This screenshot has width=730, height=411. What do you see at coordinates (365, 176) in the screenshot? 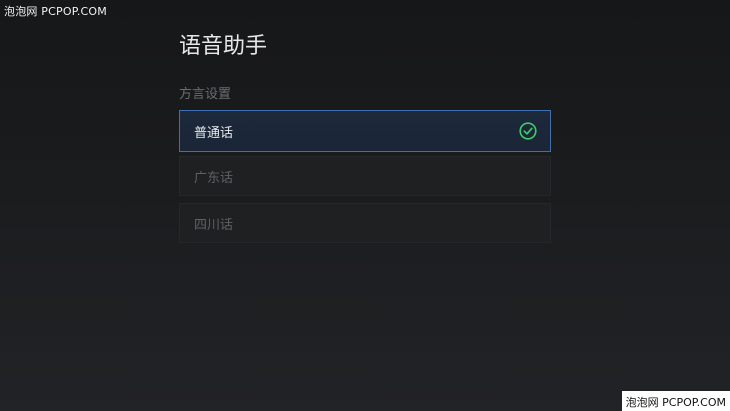
I see `dialect-option-cantonese: 广东话` at bounding box center [365, 176].